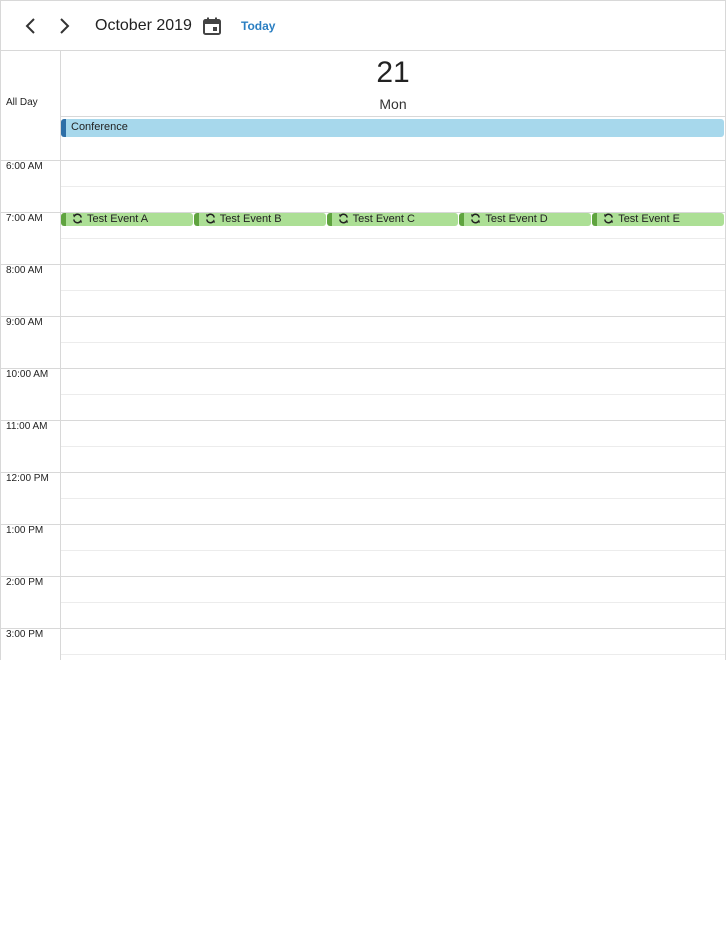 The image size is (726, 942). What do you see at coordinates (143, 25) in the screenshot?
I see `month-title: October 2019` at bounding box center [143, 25].